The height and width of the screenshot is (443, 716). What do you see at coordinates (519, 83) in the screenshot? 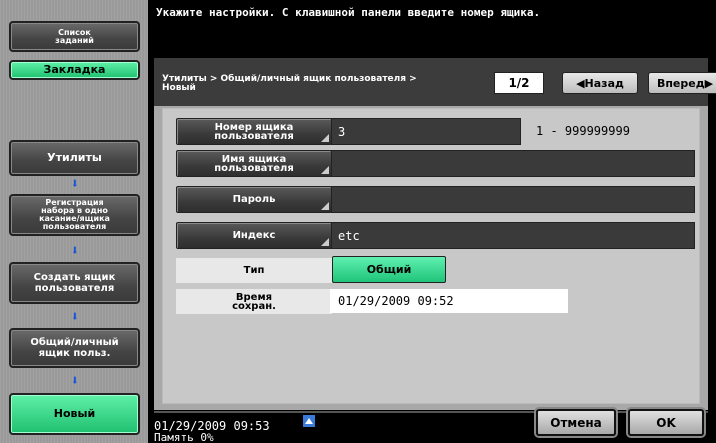
I see `page-indicator: 1/2` at bounding box center [519, 83].